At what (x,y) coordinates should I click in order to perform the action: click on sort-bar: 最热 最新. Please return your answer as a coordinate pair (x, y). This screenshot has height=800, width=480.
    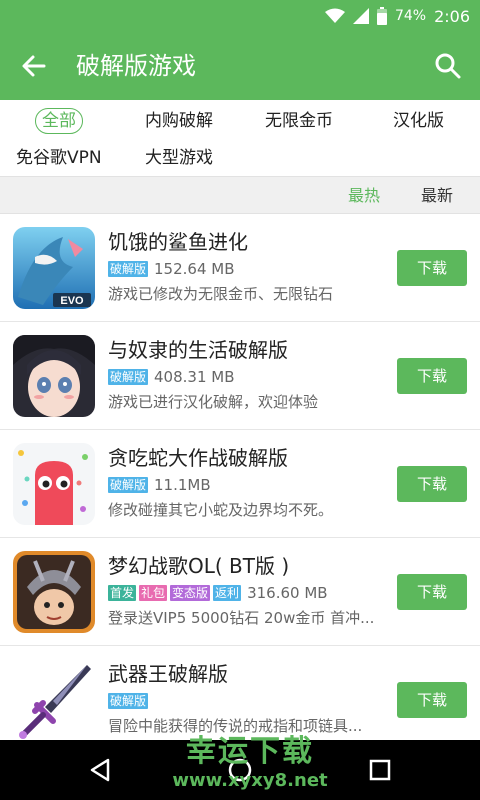
    Looking at the image, I should click on (240, 195).